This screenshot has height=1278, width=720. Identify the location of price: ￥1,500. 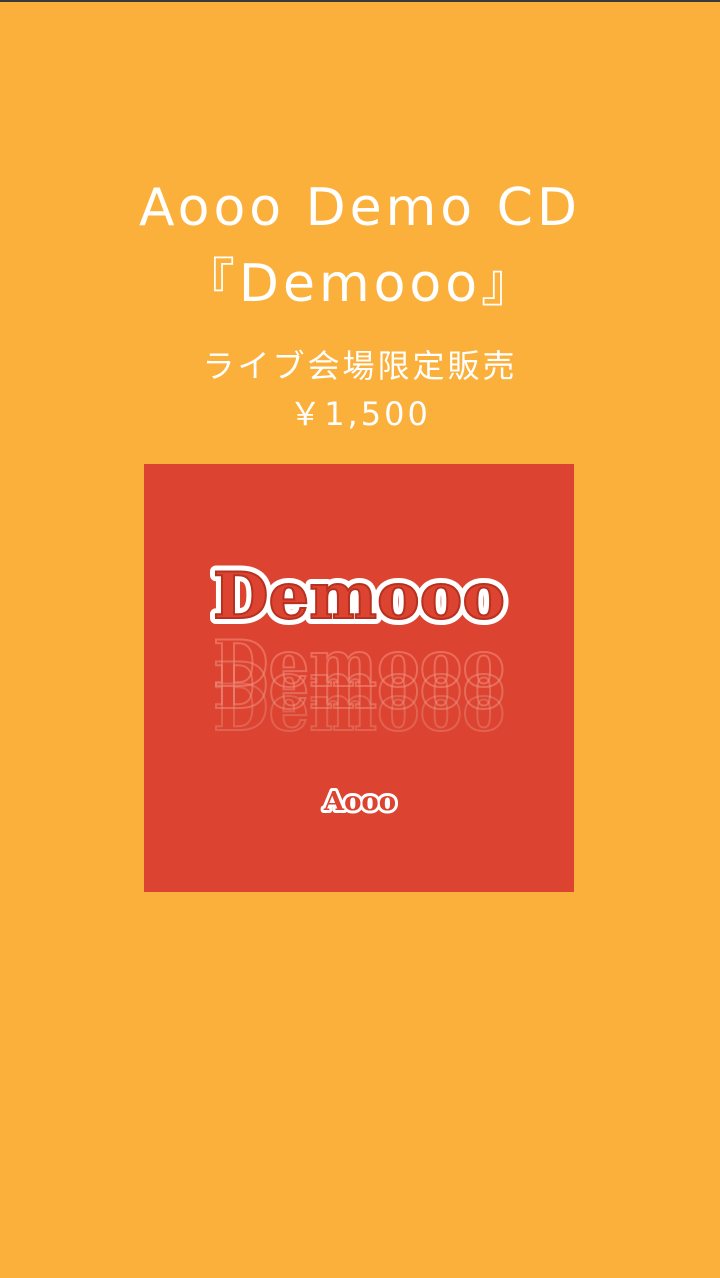
(360, 414).